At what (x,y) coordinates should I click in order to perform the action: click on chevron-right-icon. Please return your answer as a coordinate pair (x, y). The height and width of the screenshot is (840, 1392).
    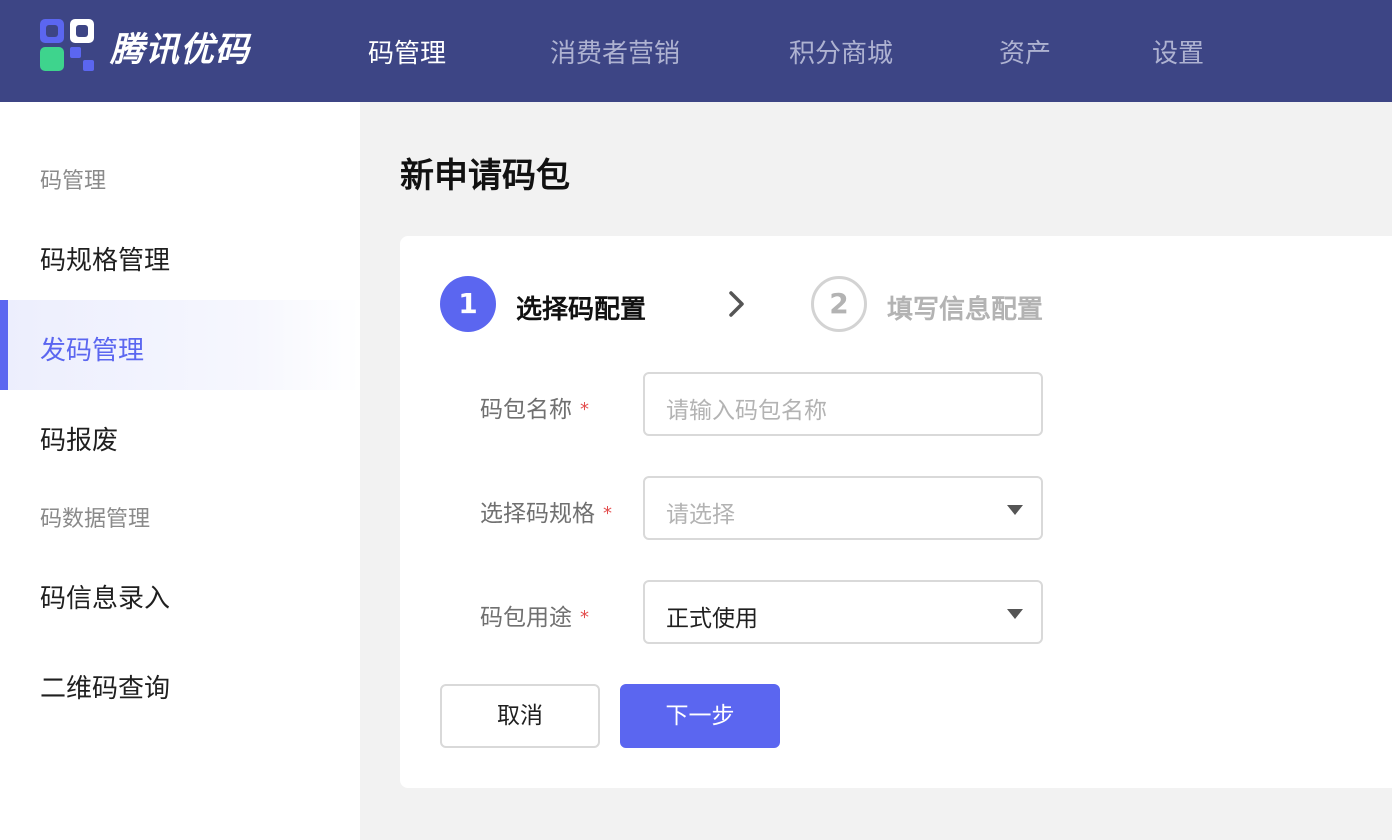
    Looking at the image, I should click on (736, 304).